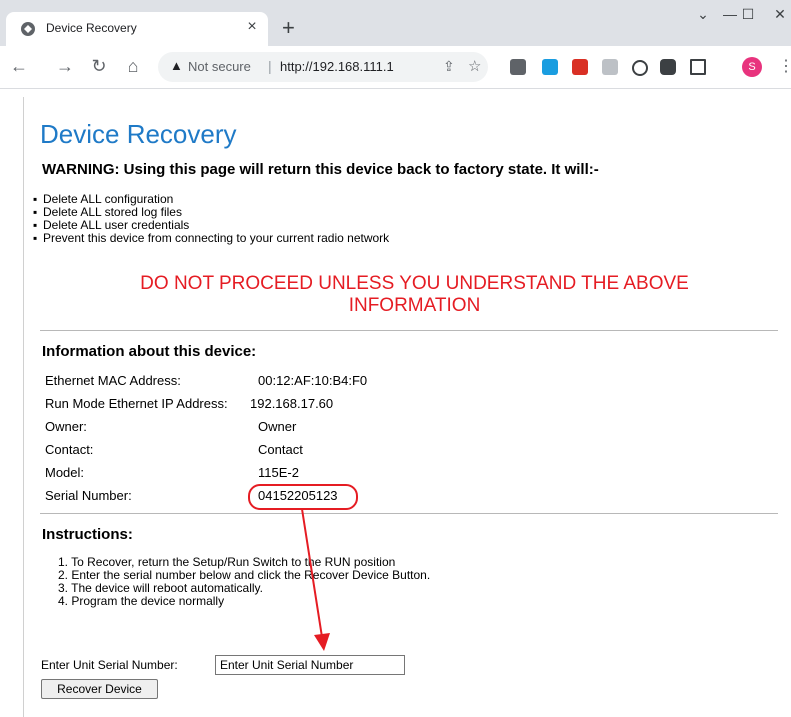 This screenshot has height=717, width=791. I want to click on pdf-extension-icon, so click(580, 67).